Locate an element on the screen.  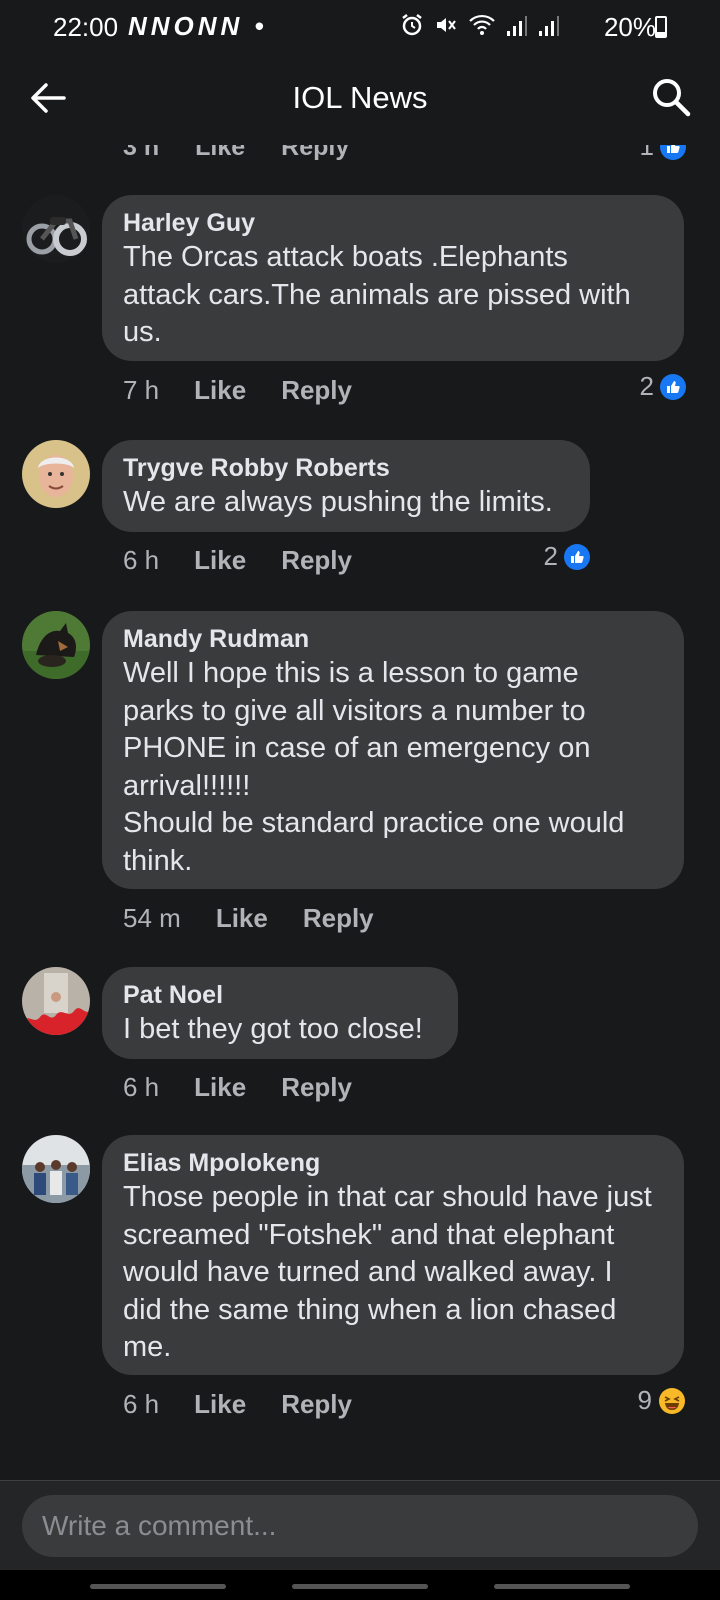
reaction-number: 1 is located at coordinates (646, 153).